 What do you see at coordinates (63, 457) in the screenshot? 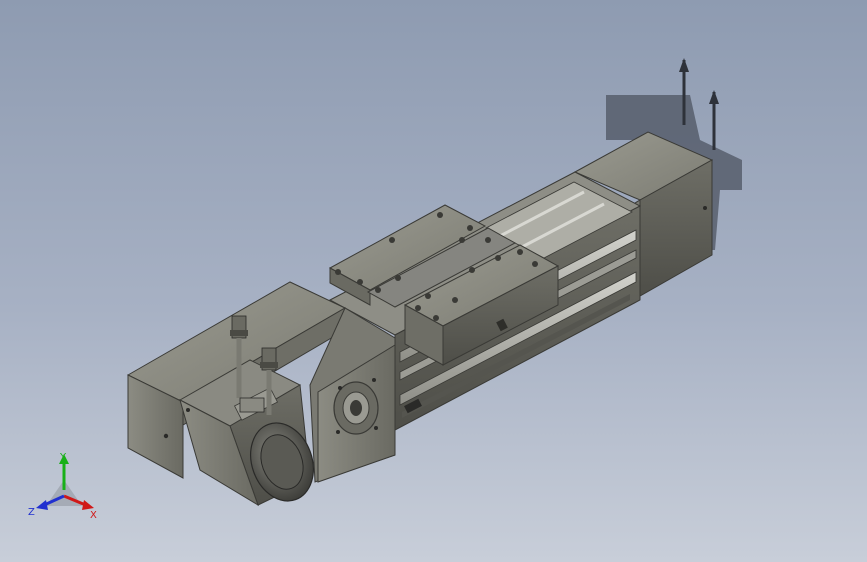
I see `y-axis-label: Y` at bounding box center [63, 457].